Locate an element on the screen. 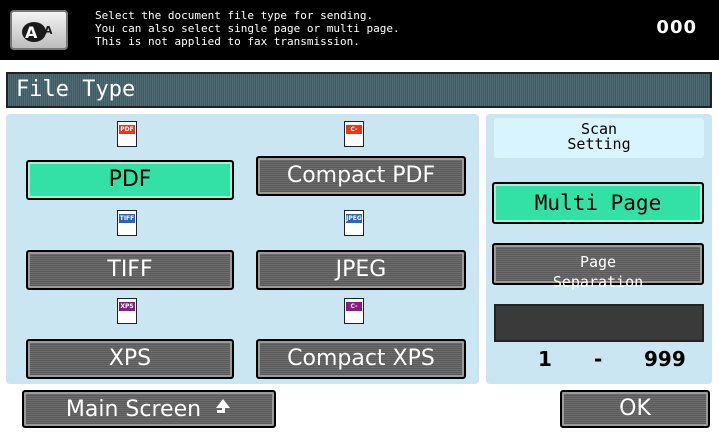  enlarge-display-icon: A A is located at coordinates (37, 32).